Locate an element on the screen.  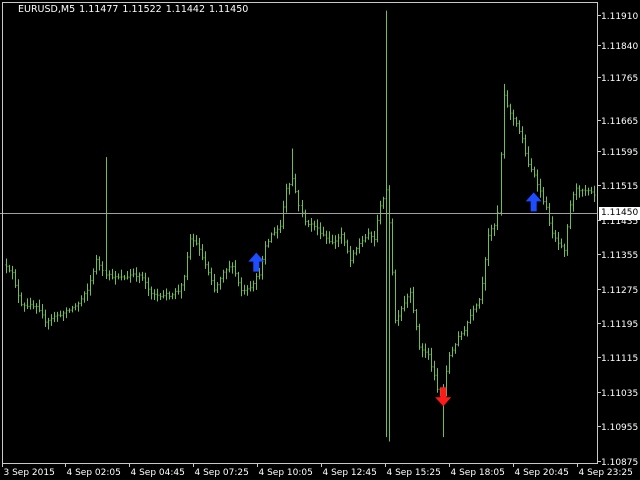
x-tick-label: 4 Sep 12:45 is located at coordinates (350, 473).